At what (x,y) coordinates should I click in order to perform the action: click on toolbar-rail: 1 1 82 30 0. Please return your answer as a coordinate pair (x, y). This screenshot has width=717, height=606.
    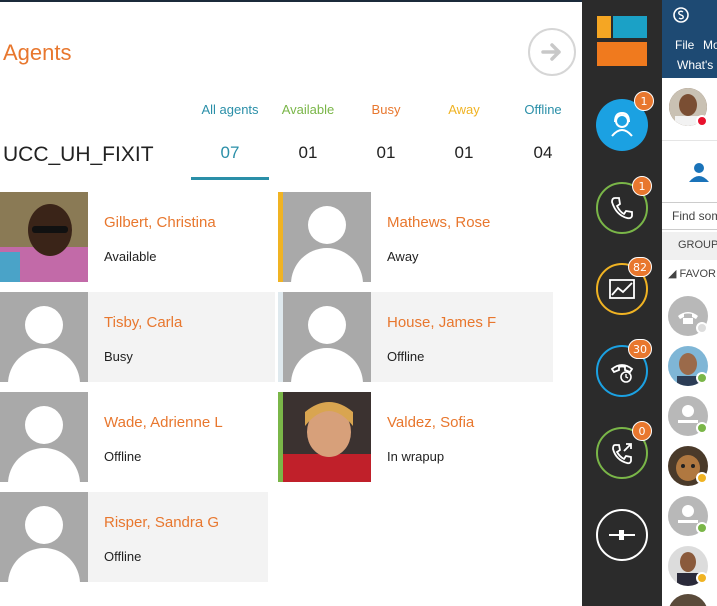
    Looking at the image, I should click on (622, 303).